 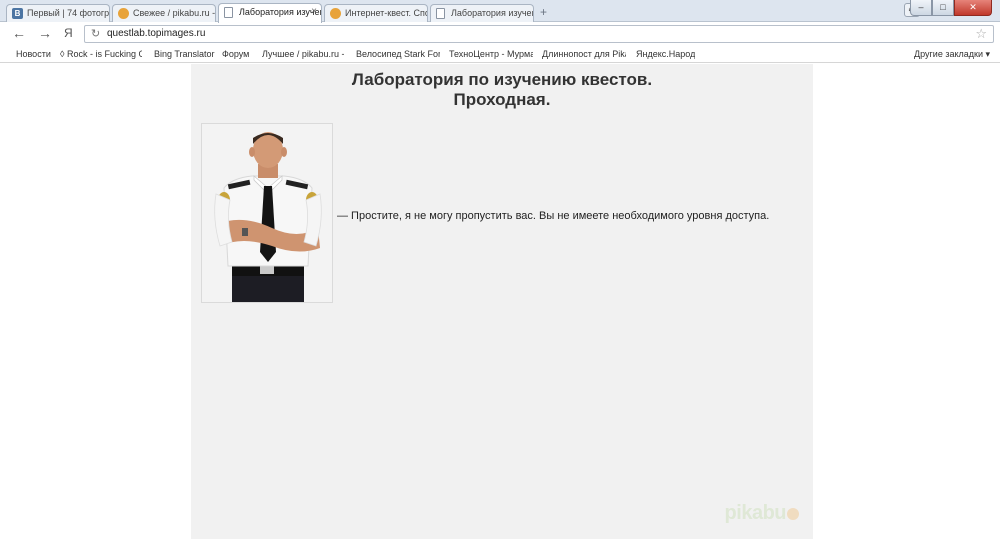 I want to click on maximize-button: □, so click(x=943, y=8).